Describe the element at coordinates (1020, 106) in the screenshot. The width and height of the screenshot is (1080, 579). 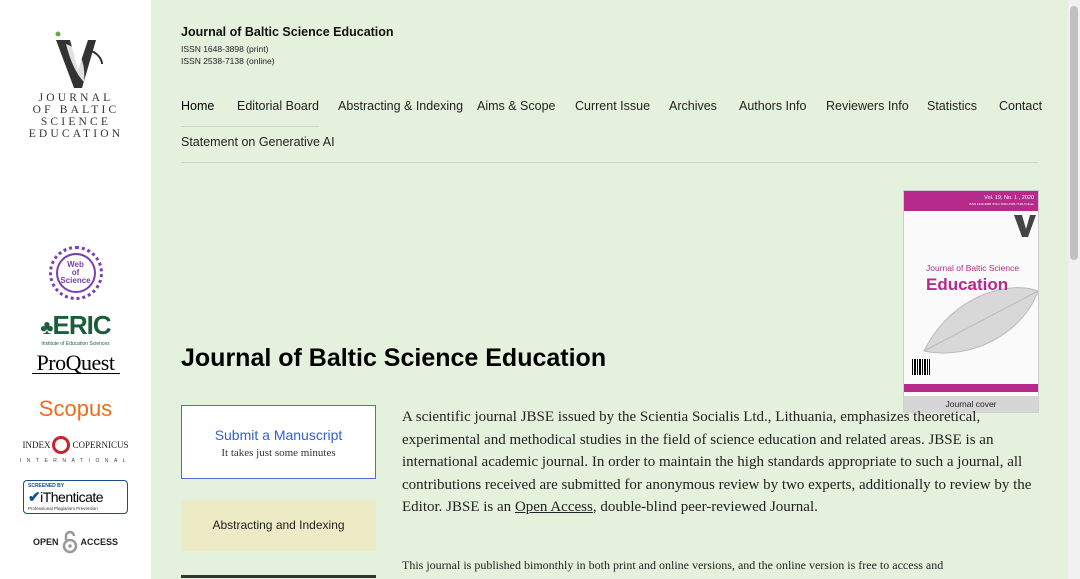
I see `nav-contact: Contact` at that location.